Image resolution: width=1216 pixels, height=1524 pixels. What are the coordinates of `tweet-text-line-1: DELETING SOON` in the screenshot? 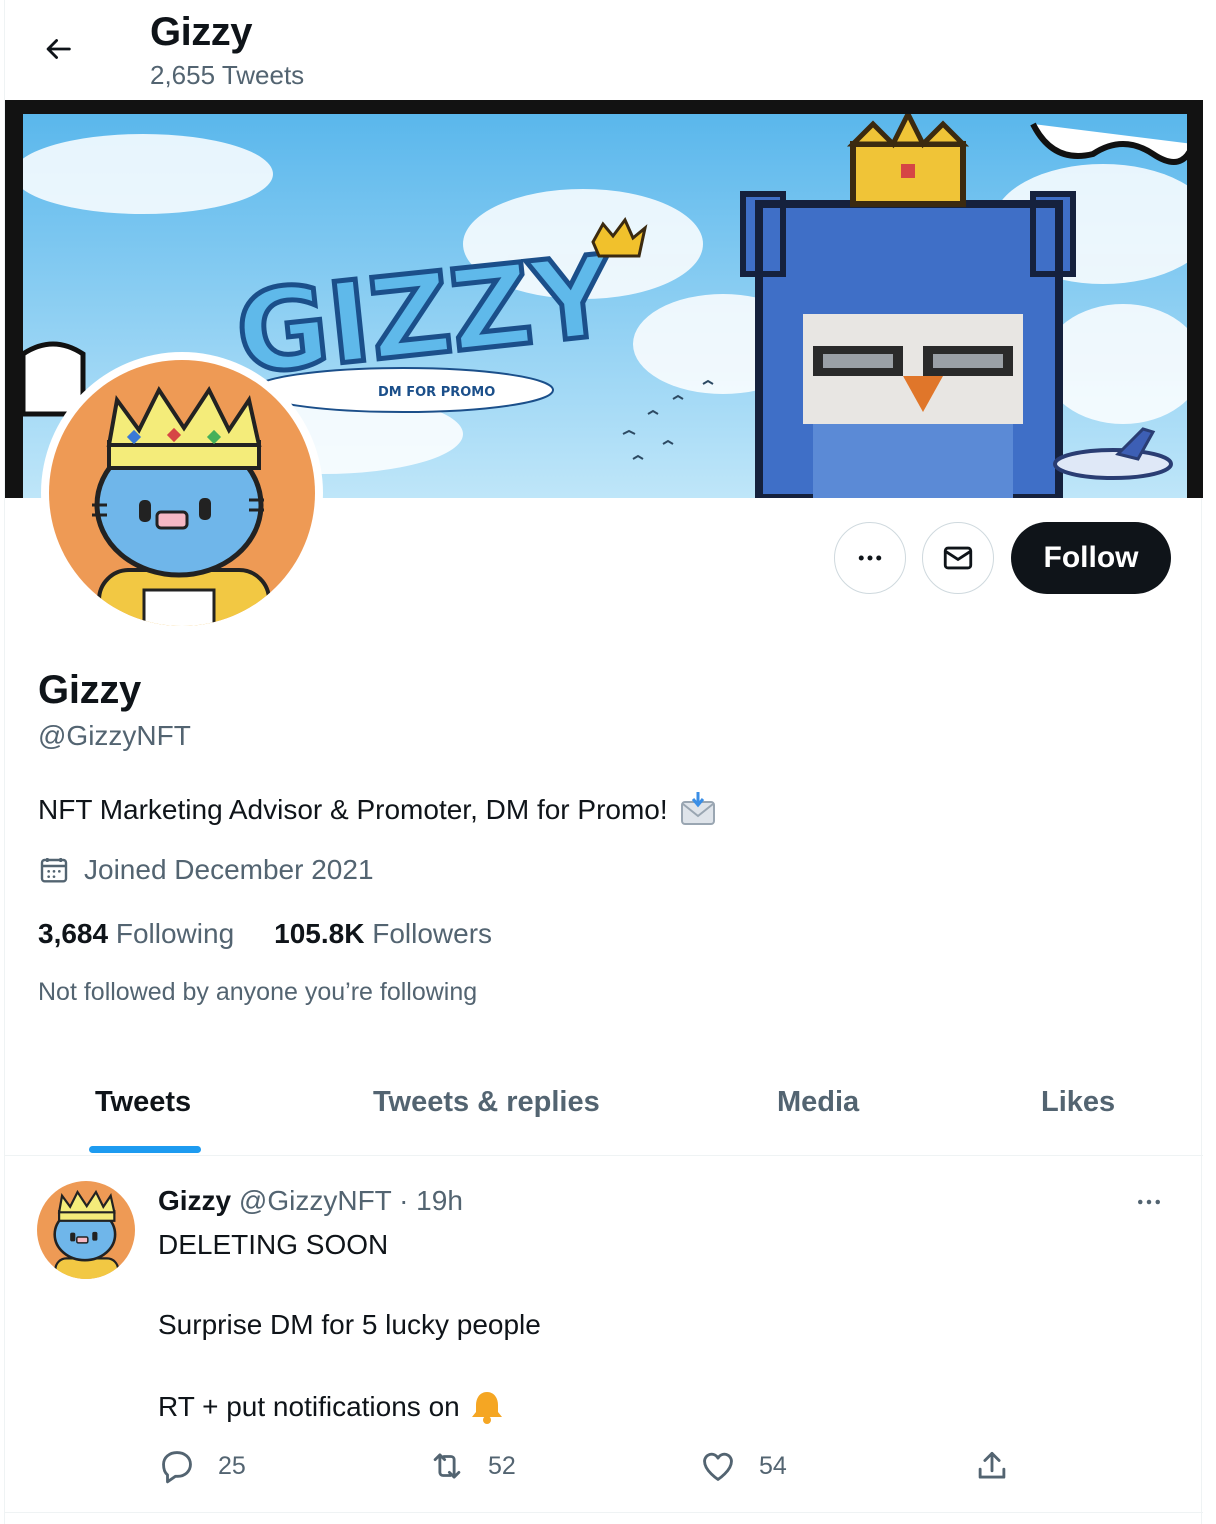 It's located at (273, 1244).